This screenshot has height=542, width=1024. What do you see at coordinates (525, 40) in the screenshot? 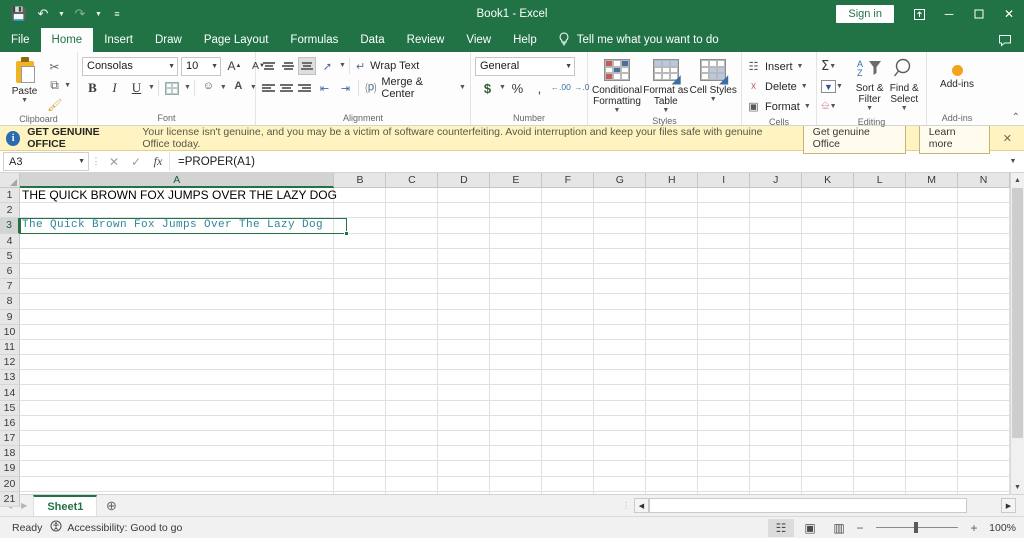
I see `tab-help: Help` at bounding box center [525, 40].